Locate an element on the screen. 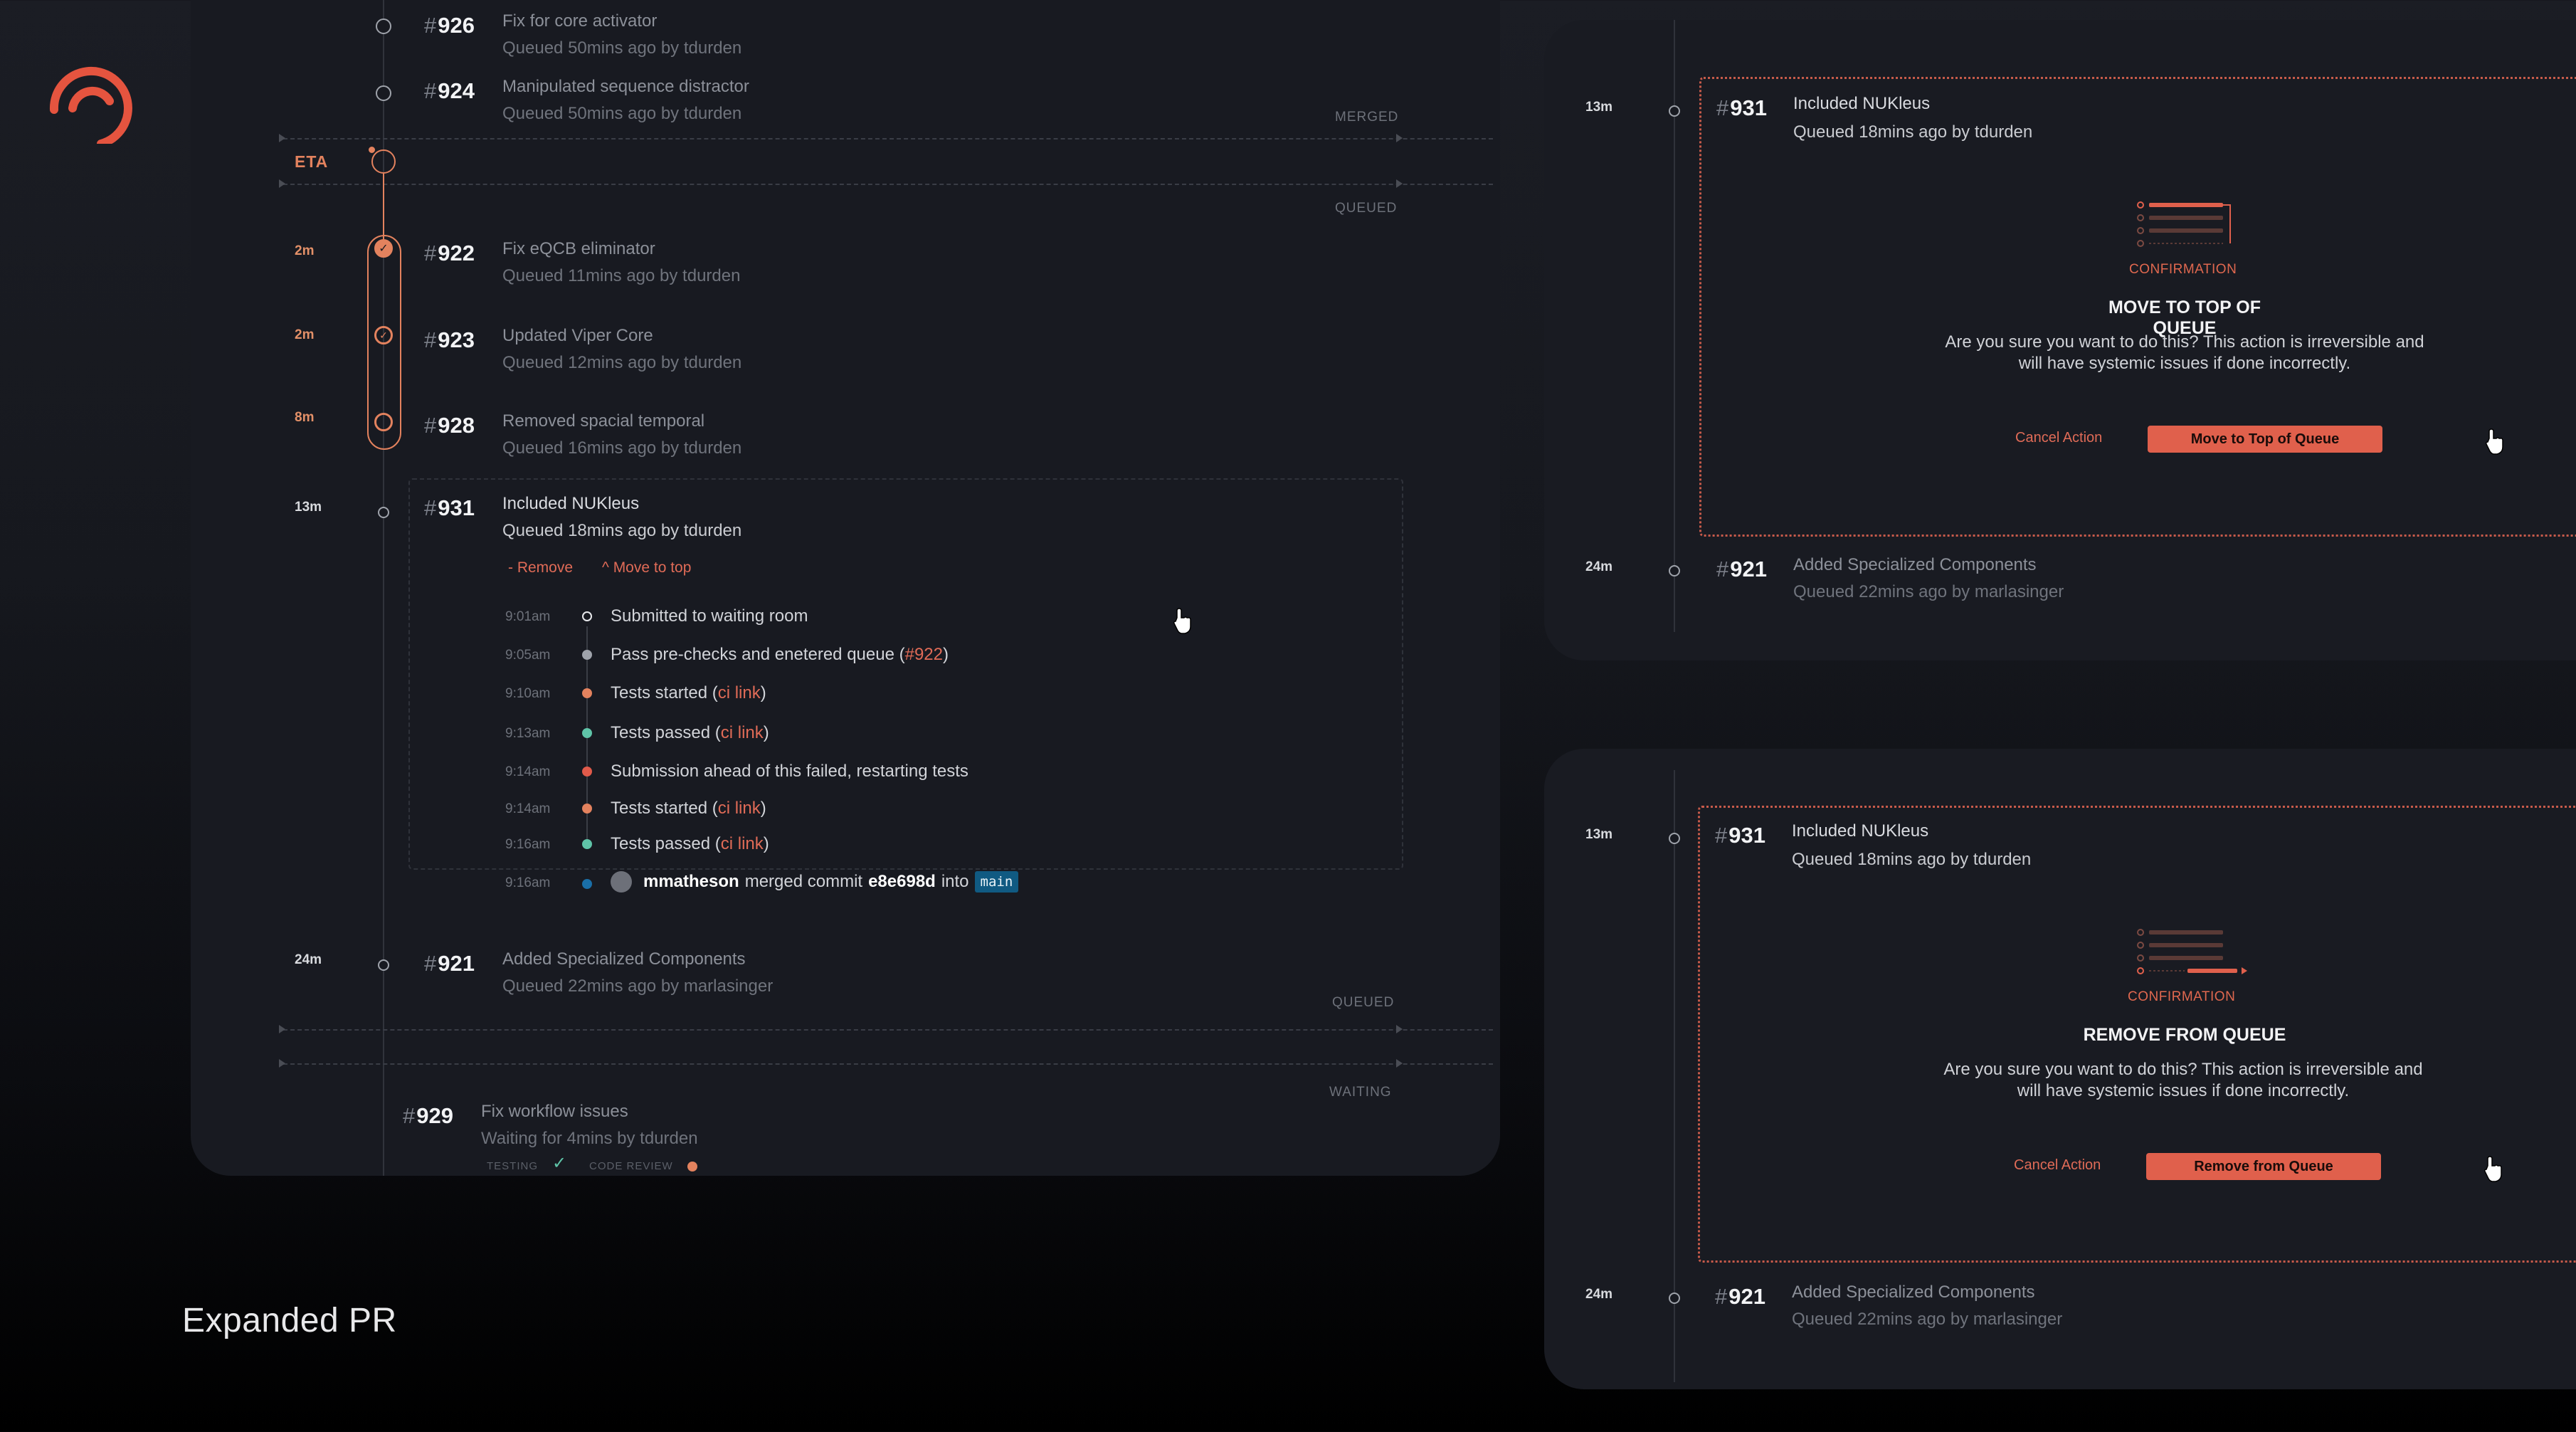 The width and height of the screenshot is (2576, 1432). pr-title: Fix workflow issues is located at coordinates (554, 1112).